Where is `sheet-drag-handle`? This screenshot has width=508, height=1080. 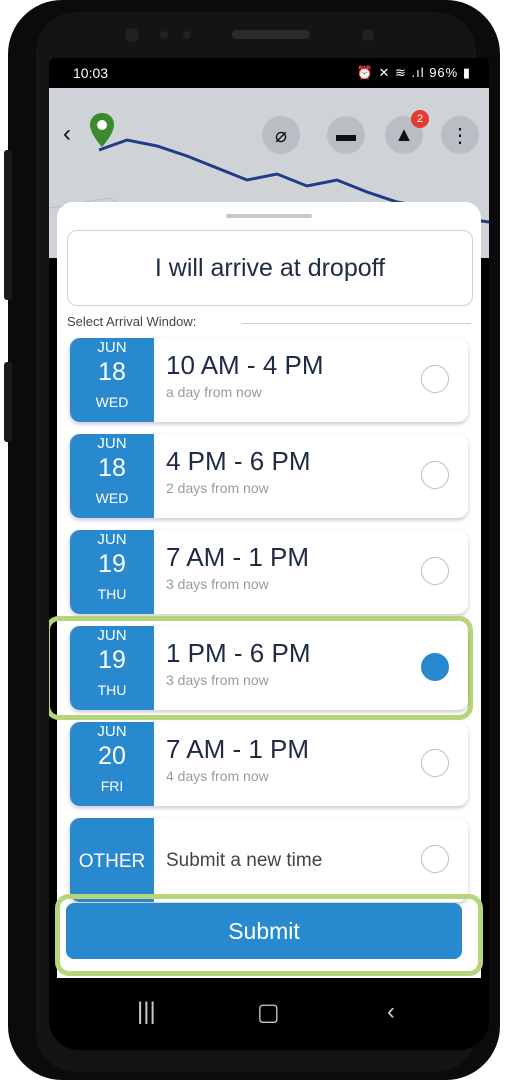
sheet-drag-handle is located at coordinates (269, 216).